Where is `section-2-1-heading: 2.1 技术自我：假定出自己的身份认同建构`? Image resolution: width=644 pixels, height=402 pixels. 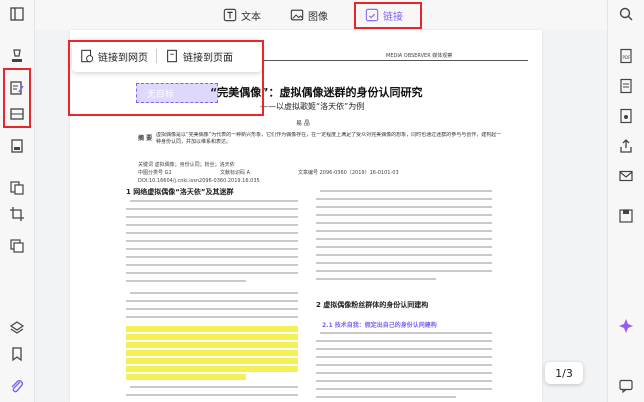
section-2-1-heading: 2.1 技术自我：假定出自己的身份认同建构 is located at coordinates (379, 325).